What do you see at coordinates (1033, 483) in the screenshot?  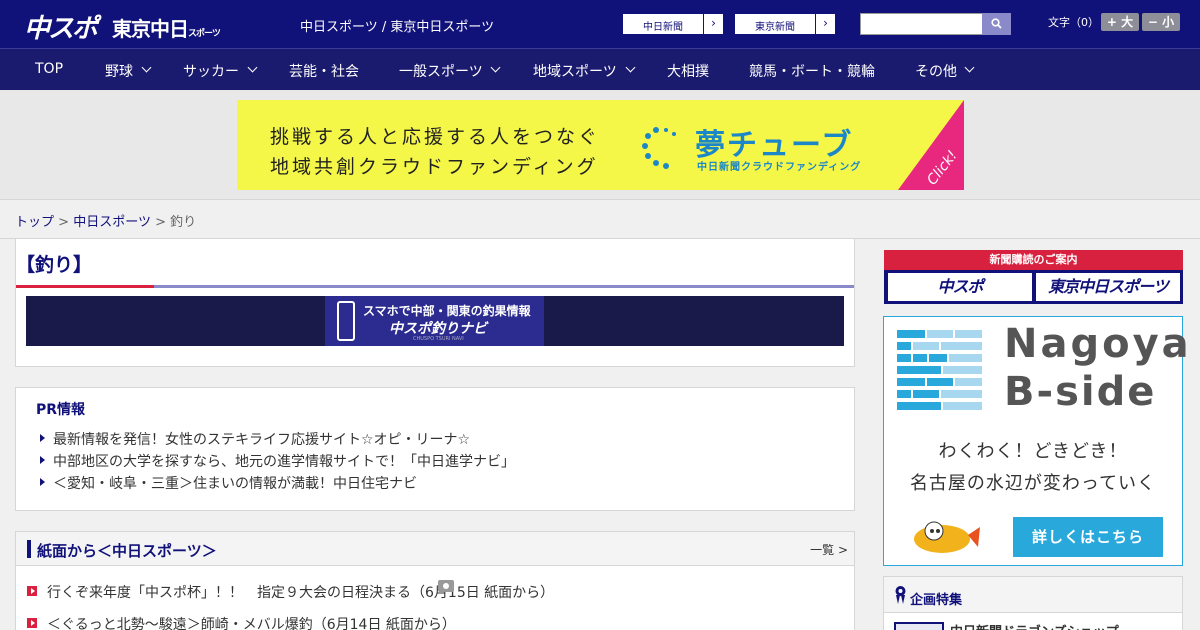 I see `bside-tagline-2: 名古屋の水辺が変わっていく` at bounding box center [1033, 483].